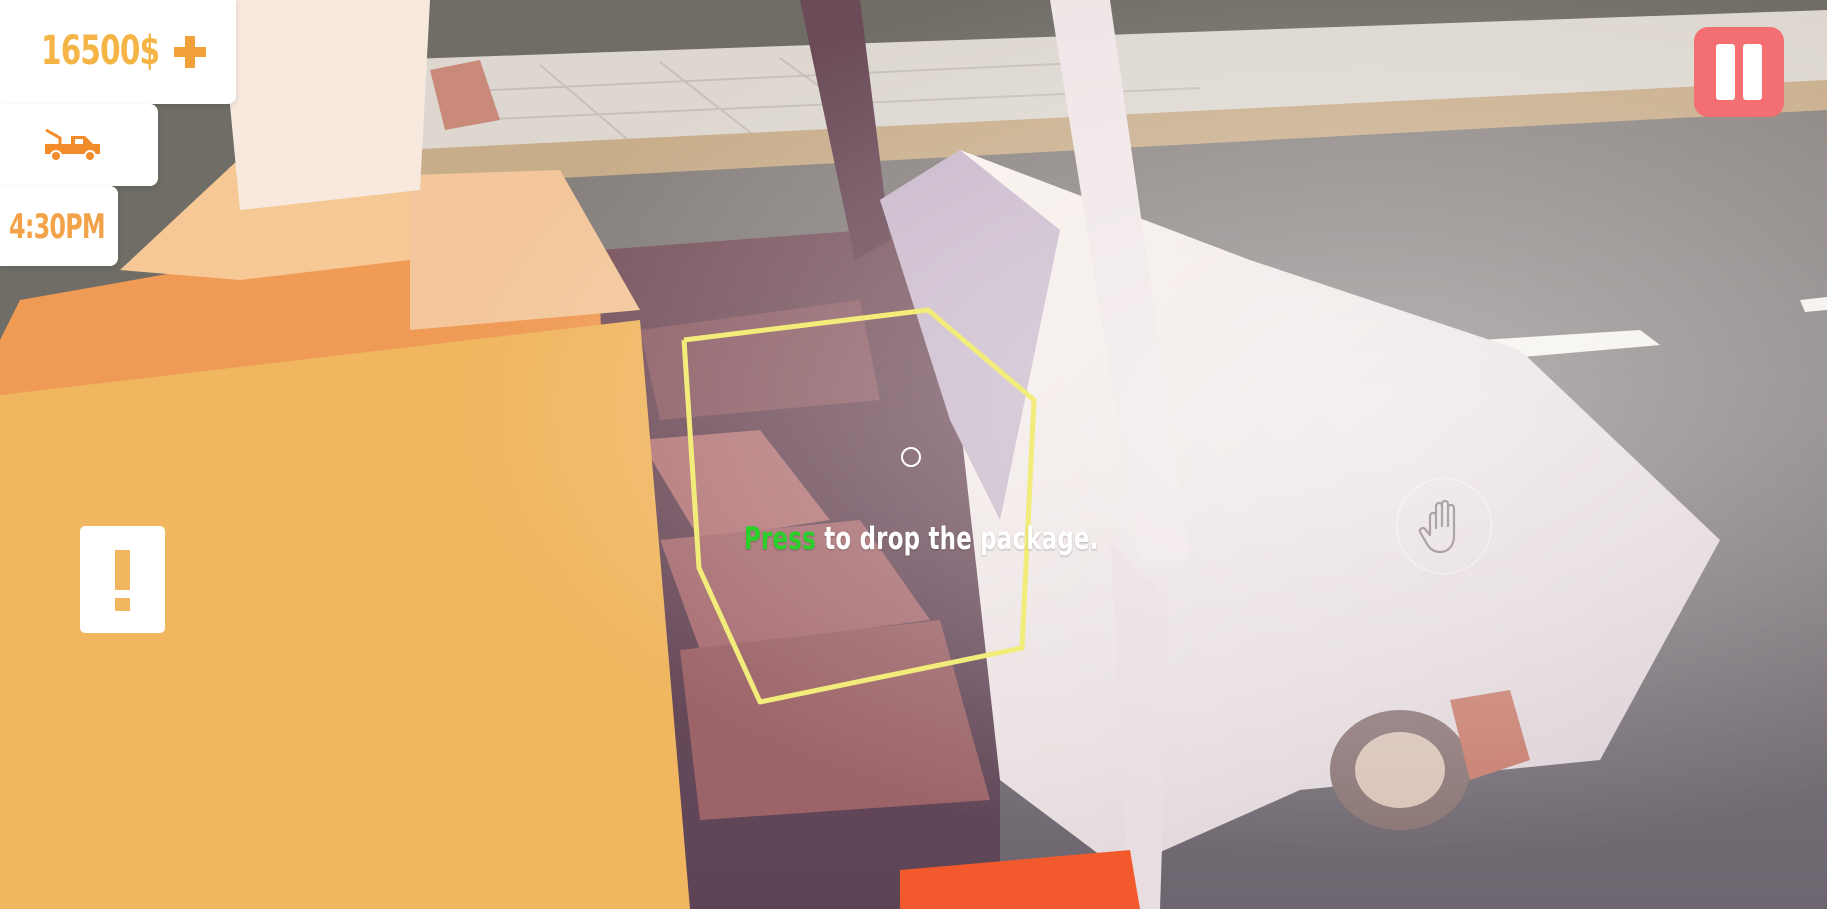 The height and width of the screenshot is (909, 1827). I want to click on time-of-day: 4:30PM, so click(57, 227).